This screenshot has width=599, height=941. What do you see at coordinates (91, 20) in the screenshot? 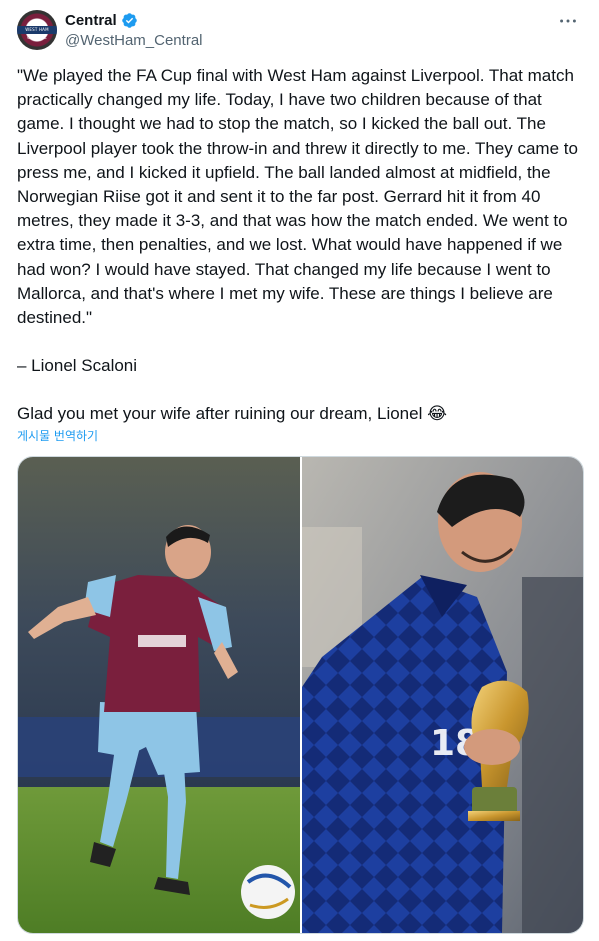
I see `display-name: Central` at bounding box center [91, 20].